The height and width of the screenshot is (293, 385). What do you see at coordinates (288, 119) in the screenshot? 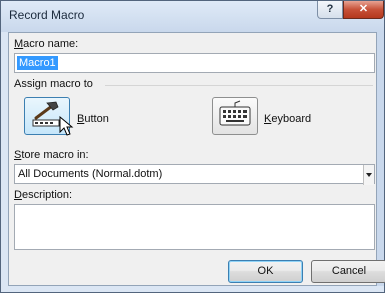
I see `assign-keyboard-label: Keyboard` at bounding box center [288, 119].